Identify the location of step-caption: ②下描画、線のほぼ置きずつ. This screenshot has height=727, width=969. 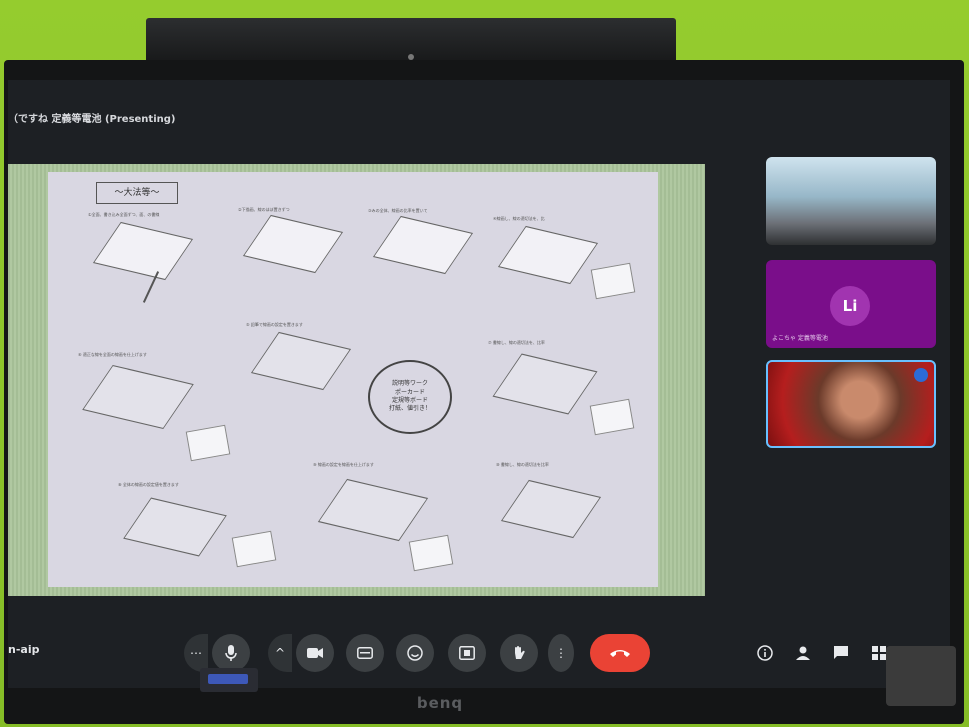
(264, 209).